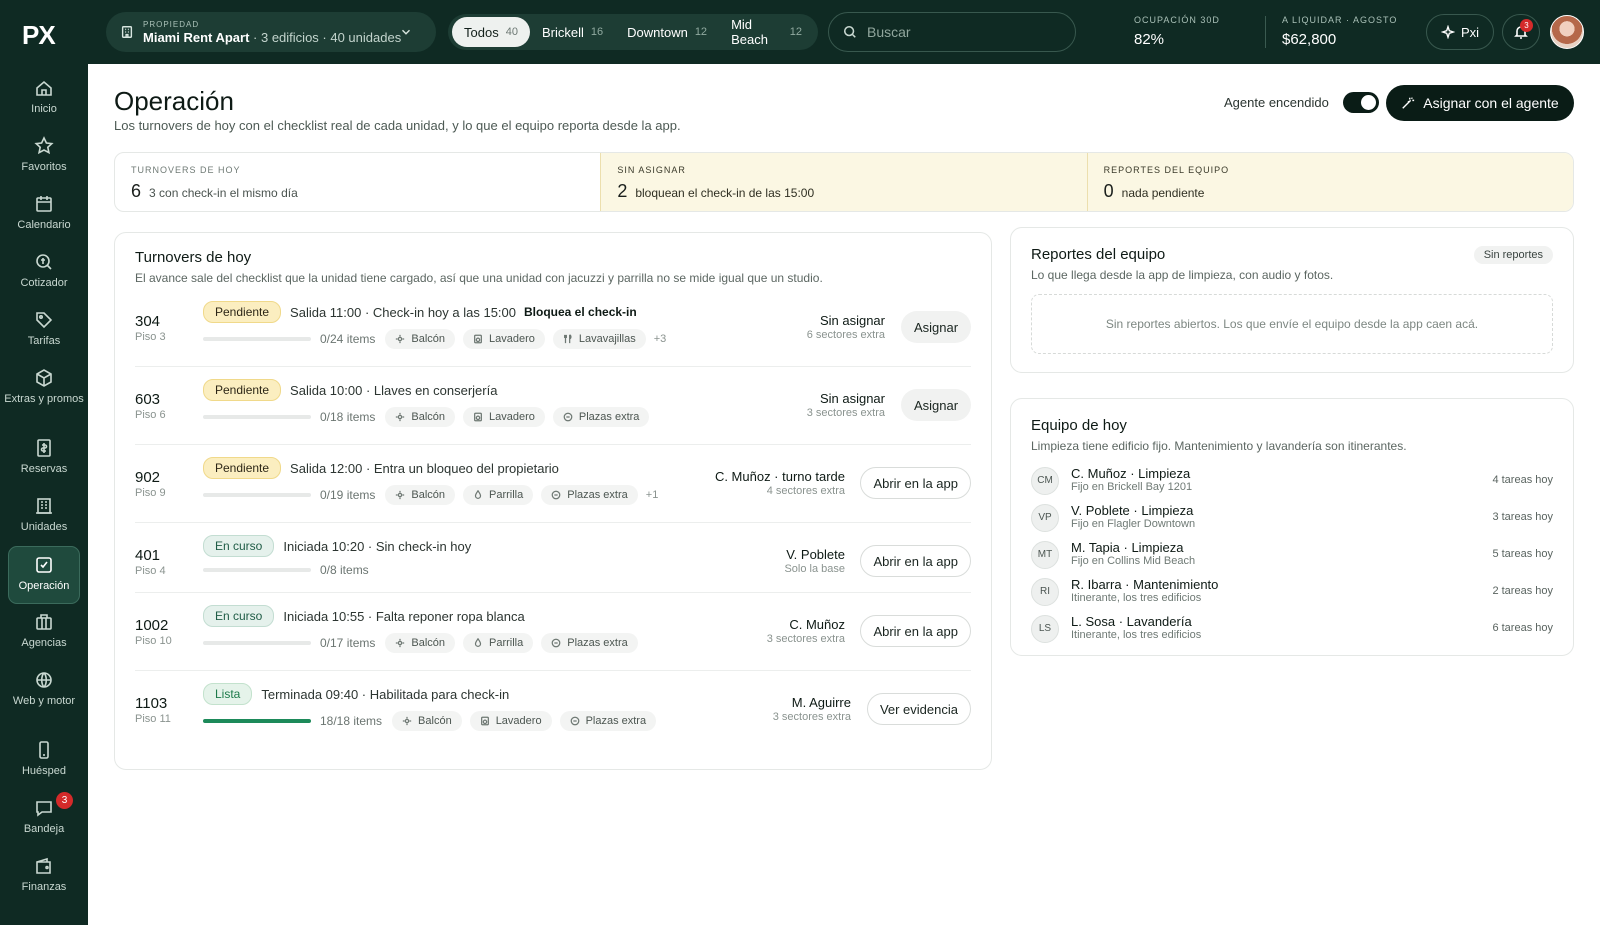 This screenshot has width=1600, height=925. Describe the element at coordinates (518, 721) in the screenshot. I see `chip-label: Lavadero` at that location.